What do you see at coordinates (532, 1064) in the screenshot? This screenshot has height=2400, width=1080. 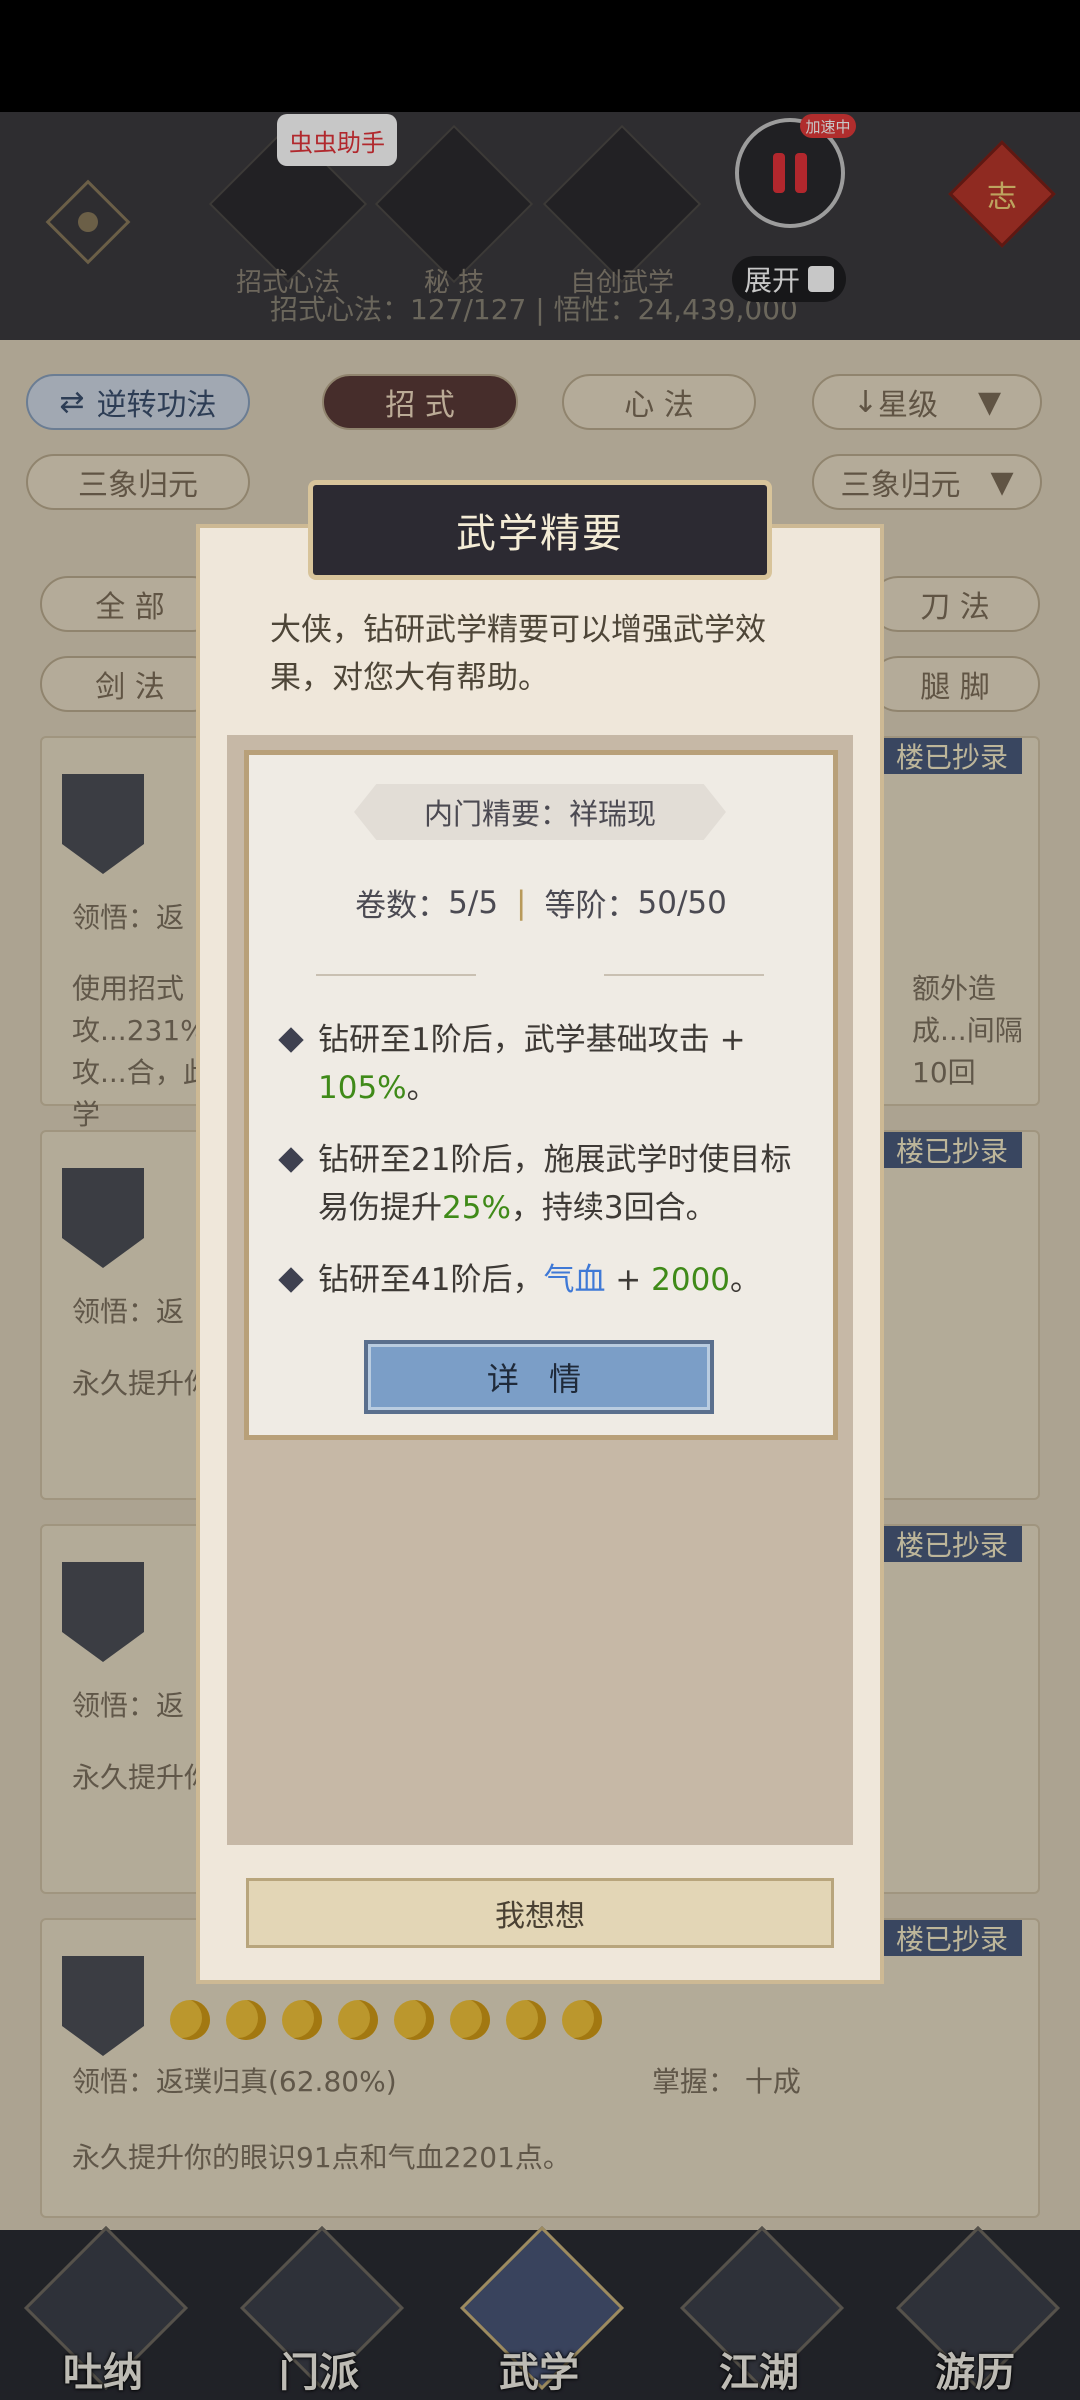 I see `effect-item: 钻研至1阶后，武学基础攻击 + 105%。` at bounding box center [532, 1064].